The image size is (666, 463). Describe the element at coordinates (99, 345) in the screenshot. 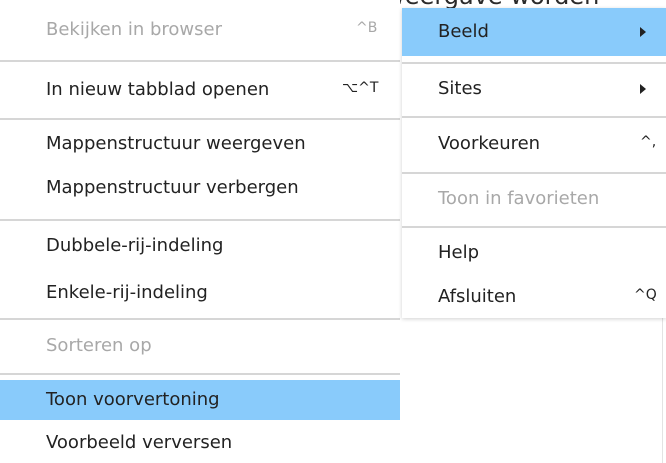

I see `menu-item-label: Sorteren op` at that location.